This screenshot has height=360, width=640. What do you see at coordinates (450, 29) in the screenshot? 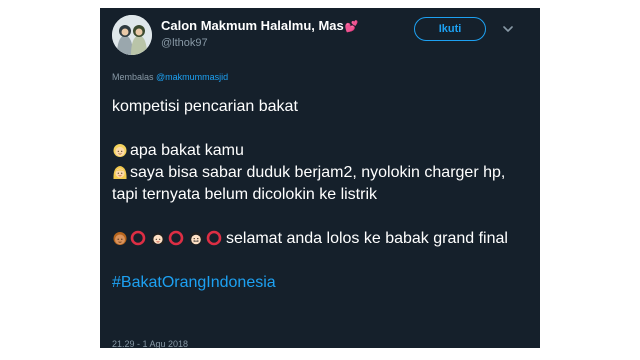
I see `follow-button: Ikuti` at bounding box center [450, 29].